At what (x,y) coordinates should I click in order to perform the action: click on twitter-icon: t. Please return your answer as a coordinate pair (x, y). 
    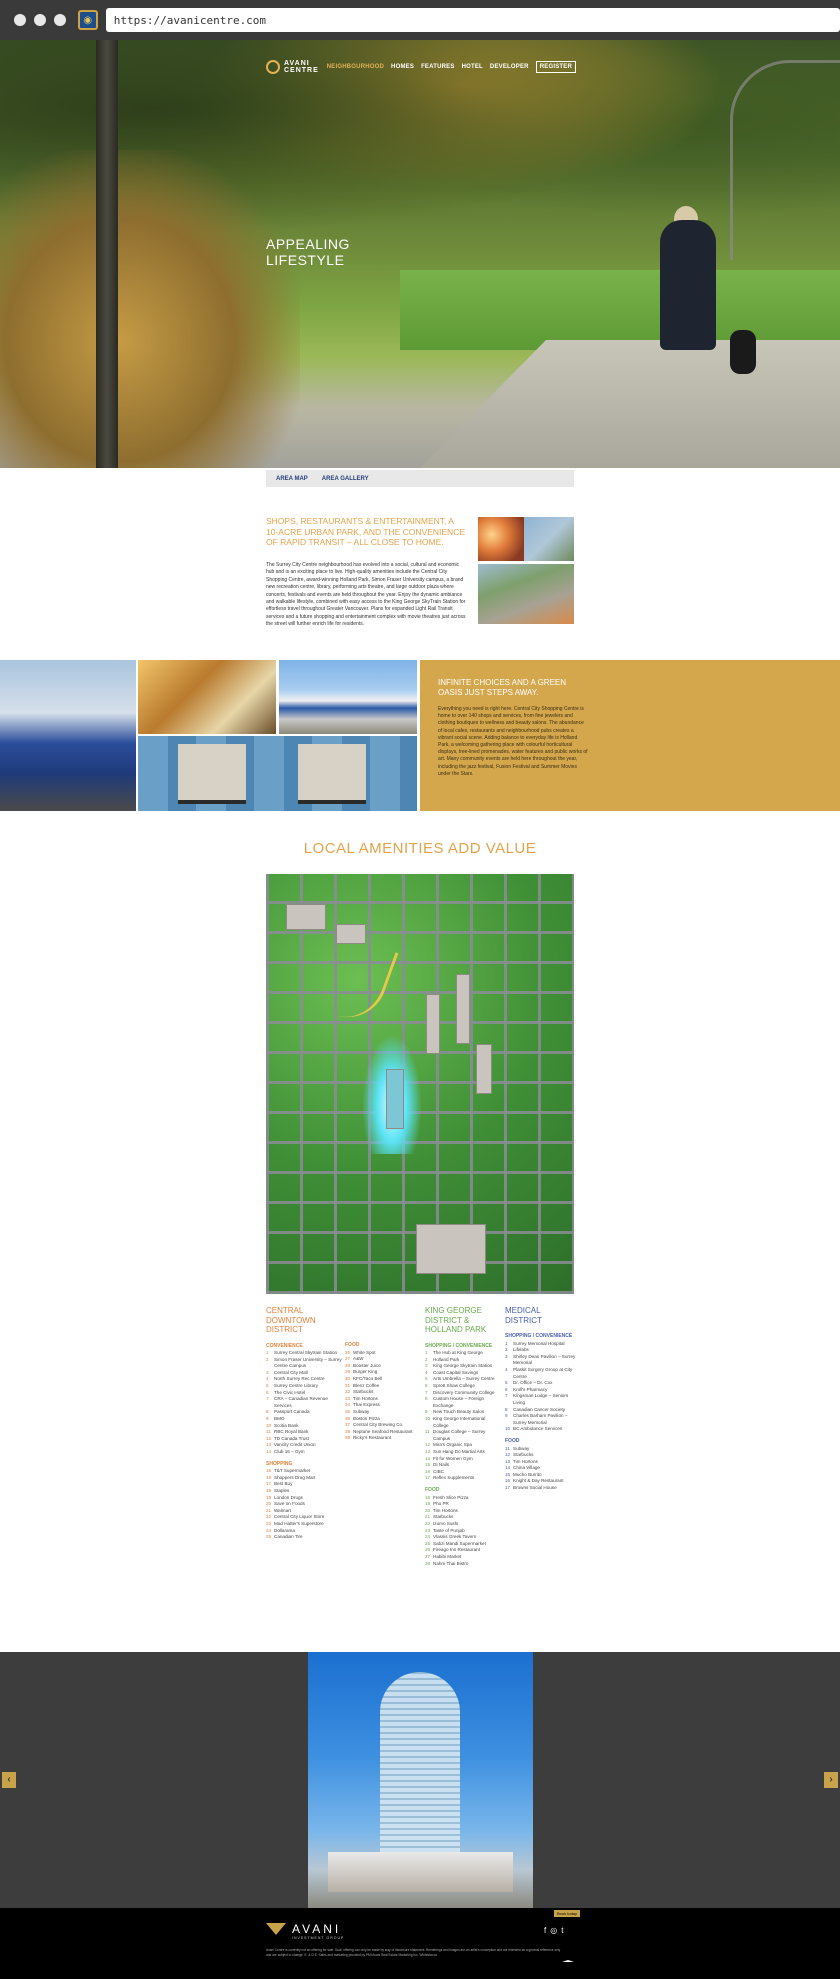
    Looking at the image, I should click on (562, 1930).